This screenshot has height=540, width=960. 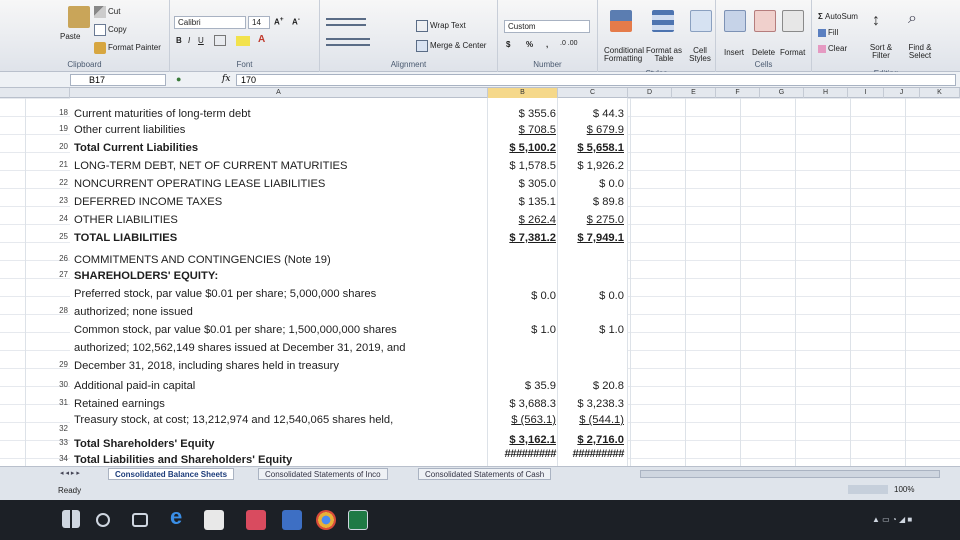 I want to click on cell-c: $ 679.9, so click(x=592, y=130).